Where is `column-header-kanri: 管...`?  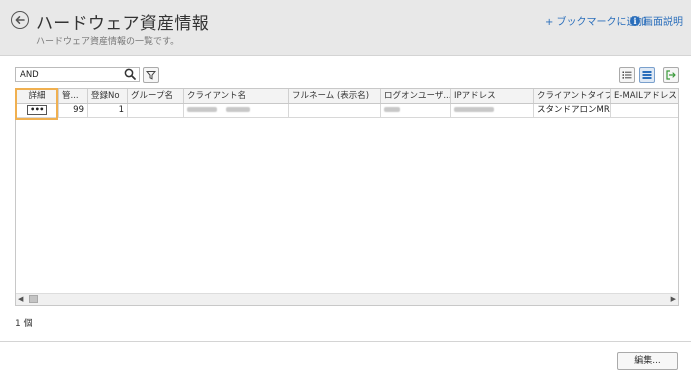
column-header-kanri: 管... is located at coordinates (73, 96).